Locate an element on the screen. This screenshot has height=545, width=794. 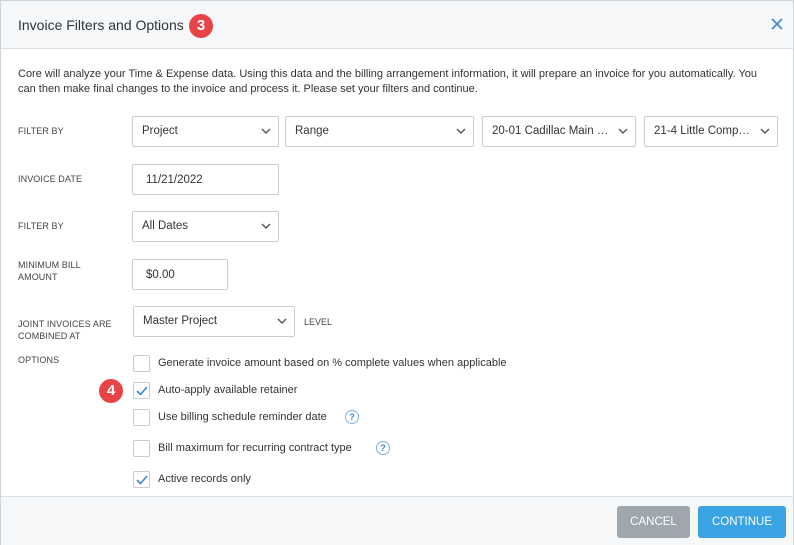
joint-invoices-label-line2: COMBINED AT is located at coordinates (49, 336).